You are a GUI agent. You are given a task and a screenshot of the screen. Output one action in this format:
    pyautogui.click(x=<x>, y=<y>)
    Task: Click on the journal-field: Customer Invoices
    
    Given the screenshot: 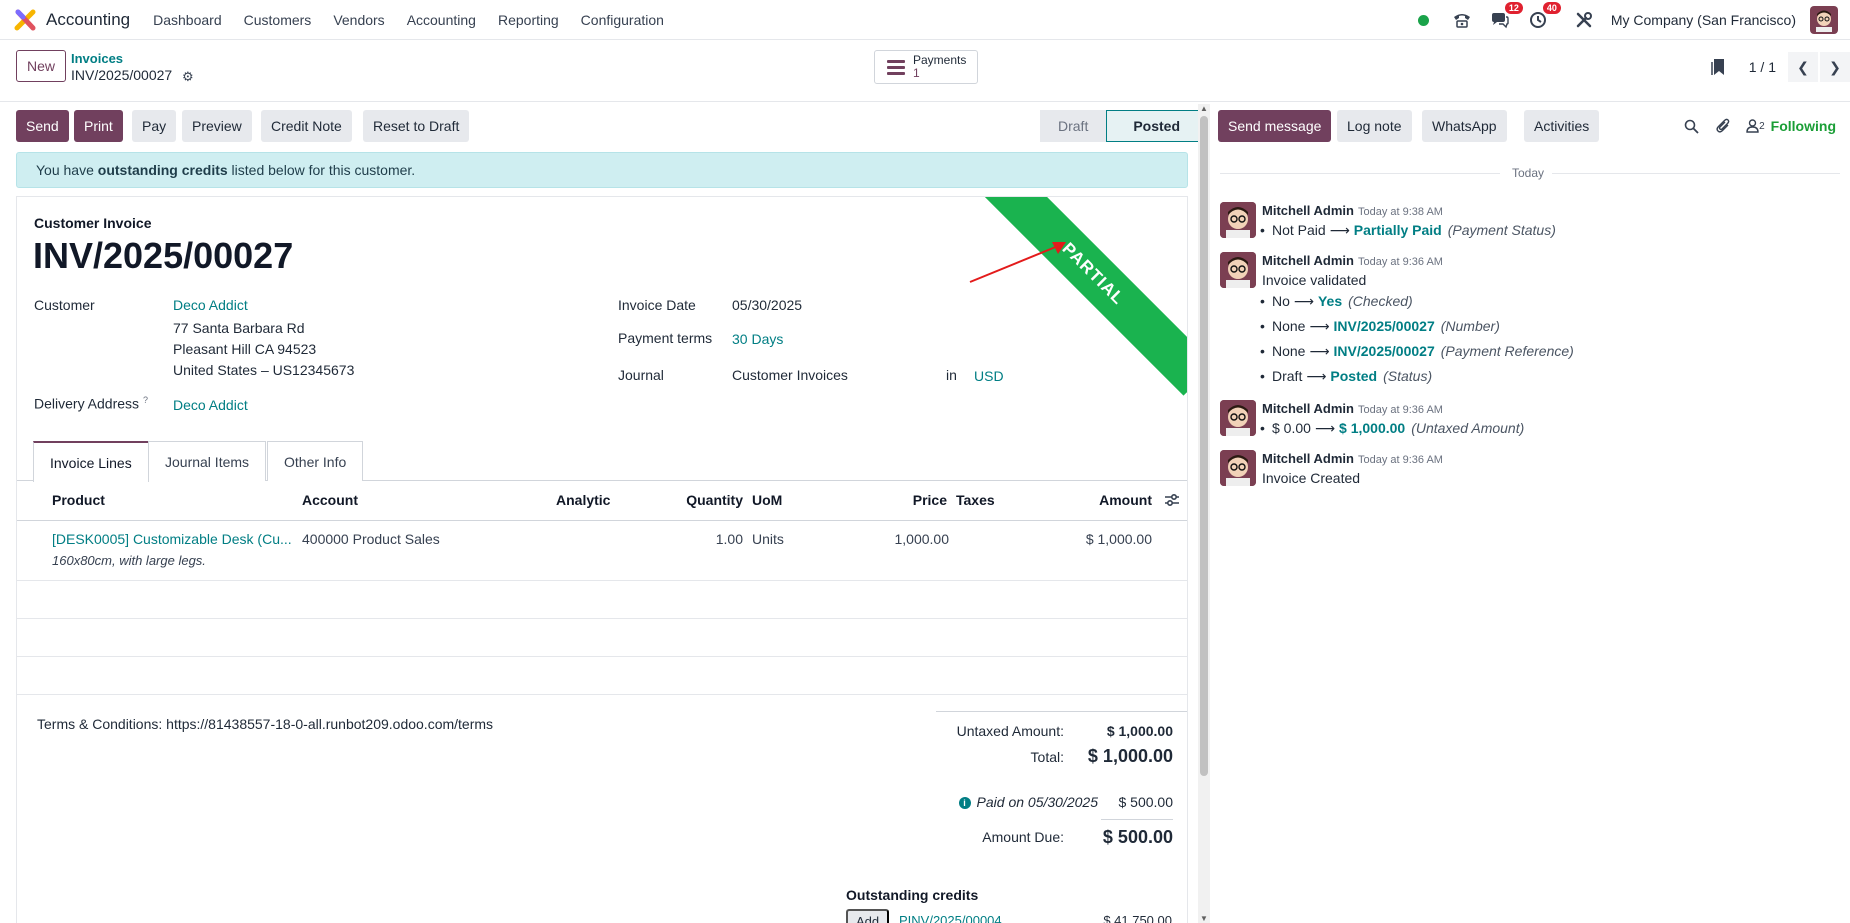 What is the action you would take?
    pyautogui.click(x=790, y=375)
    